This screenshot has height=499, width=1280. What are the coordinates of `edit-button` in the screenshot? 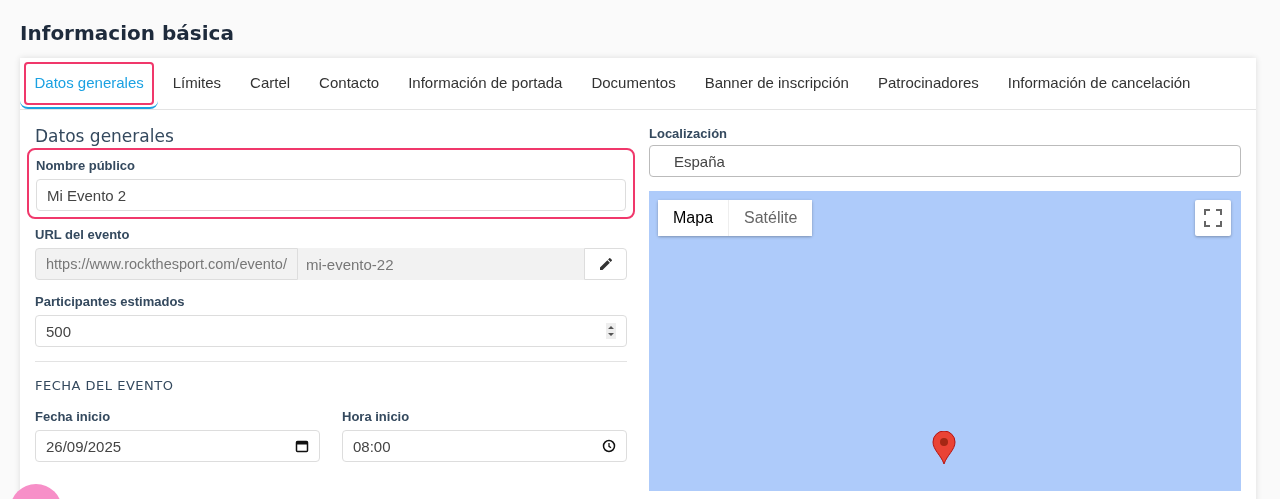 It's located at (605, 264).